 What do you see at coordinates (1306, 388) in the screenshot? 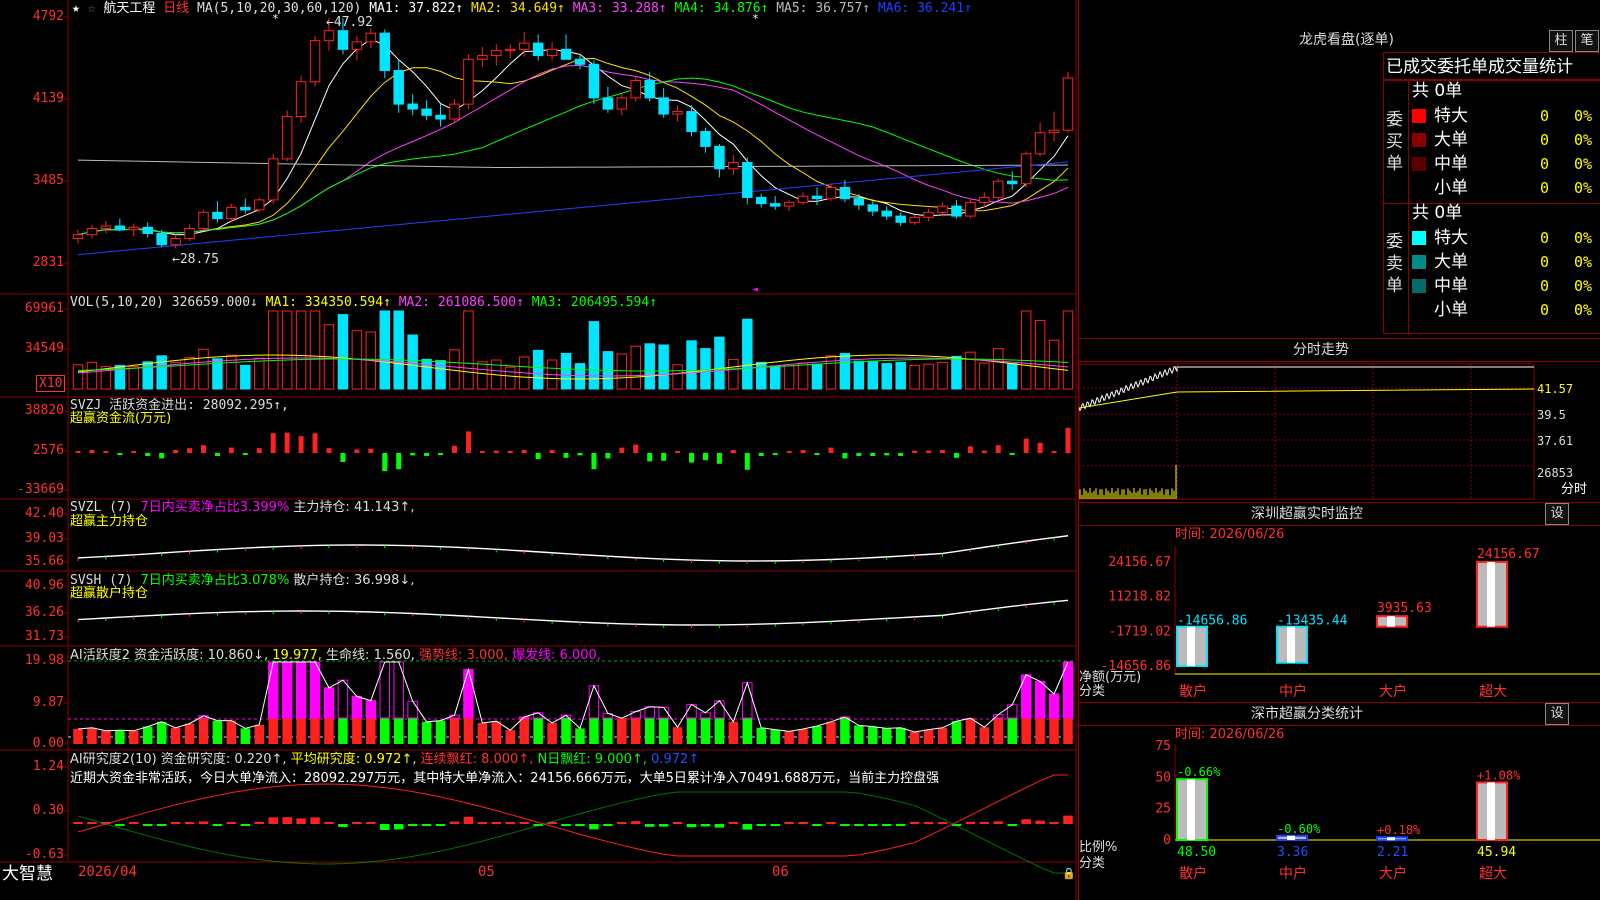
I see `intraday-price-line` at bounding box center [1306, 388].